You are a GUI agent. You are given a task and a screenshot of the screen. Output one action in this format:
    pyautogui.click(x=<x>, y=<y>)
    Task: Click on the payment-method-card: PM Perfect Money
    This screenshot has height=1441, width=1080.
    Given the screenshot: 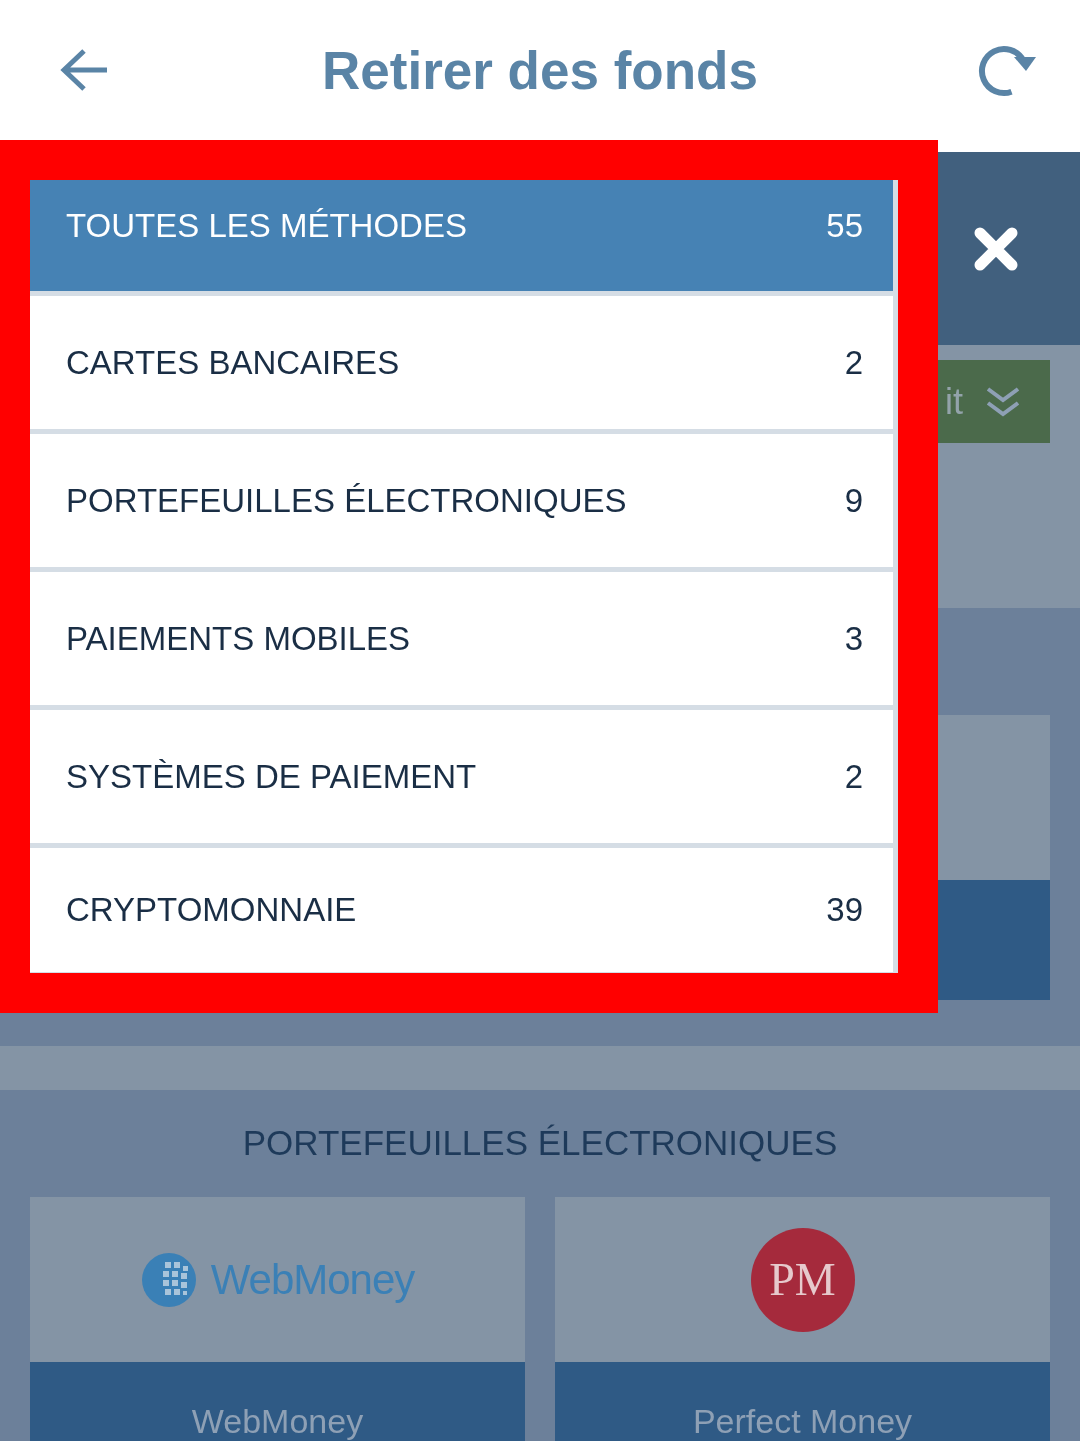 What is the action you would take?
    pyautogui.click(x=802, y=1319)
    